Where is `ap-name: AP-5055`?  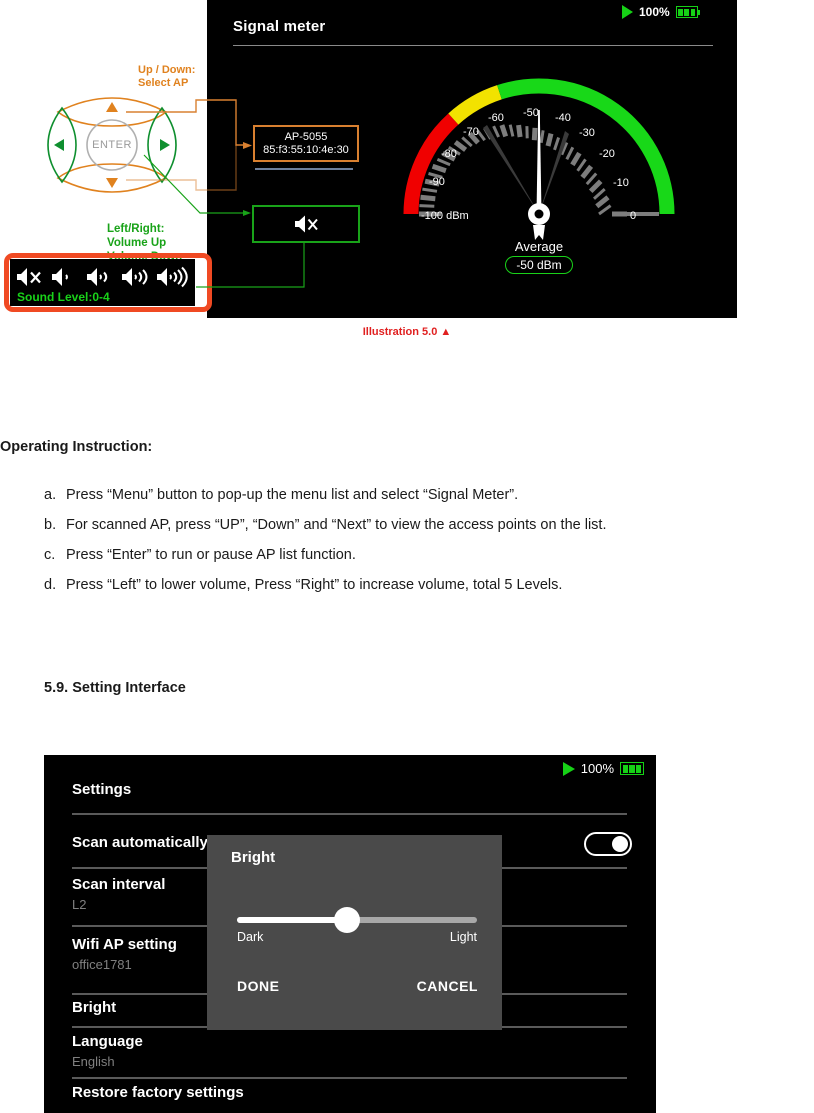 ap-name: AP-5055 is located at coordinates (306, 136).